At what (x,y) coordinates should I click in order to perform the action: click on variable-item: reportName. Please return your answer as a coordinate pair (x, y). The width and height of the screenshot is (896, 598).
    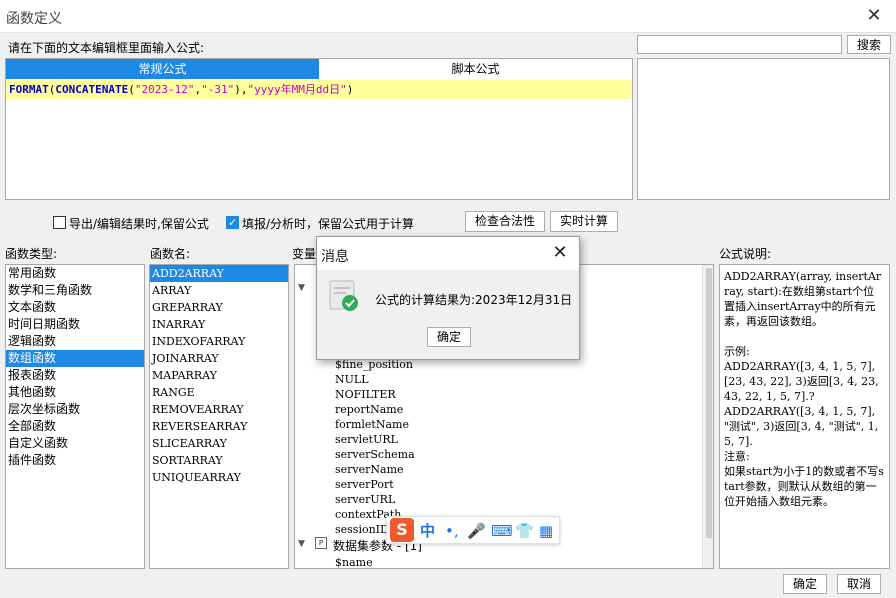
    Looking at the image, I should click on (369, 409).